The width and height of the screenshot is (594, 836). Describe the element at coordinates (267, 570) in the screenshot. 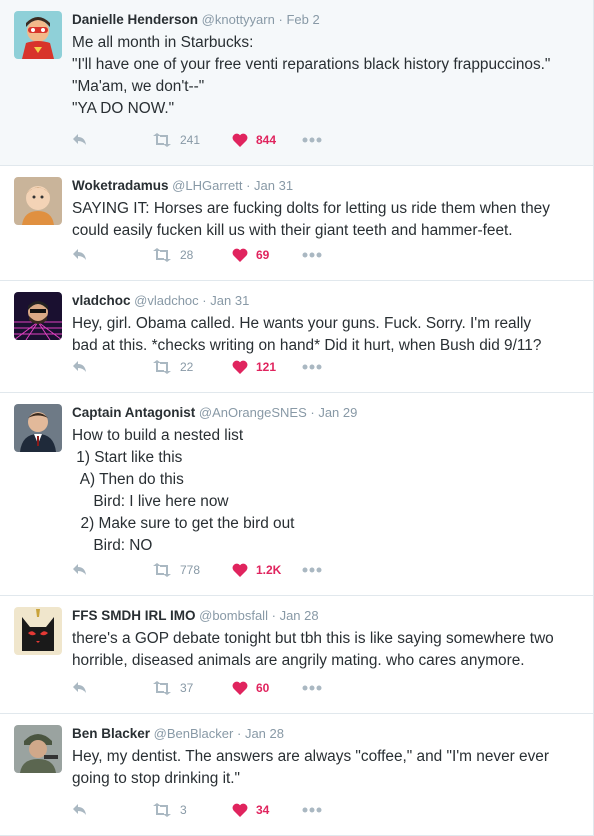

I see `like-button: 1.2K` at that location.